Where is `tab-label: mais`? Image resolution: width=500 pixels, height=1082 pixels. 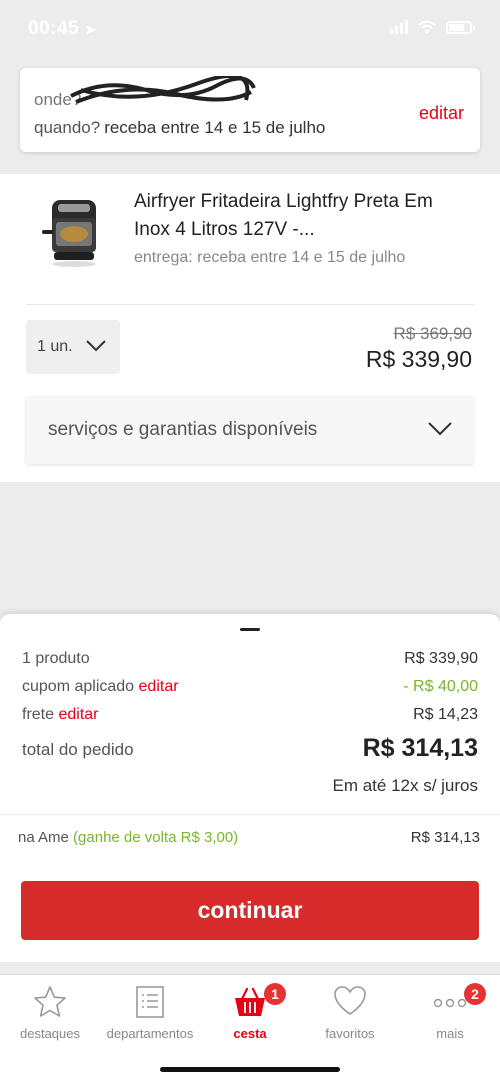 tab-label: mais is located at coordinates (450, 1033).